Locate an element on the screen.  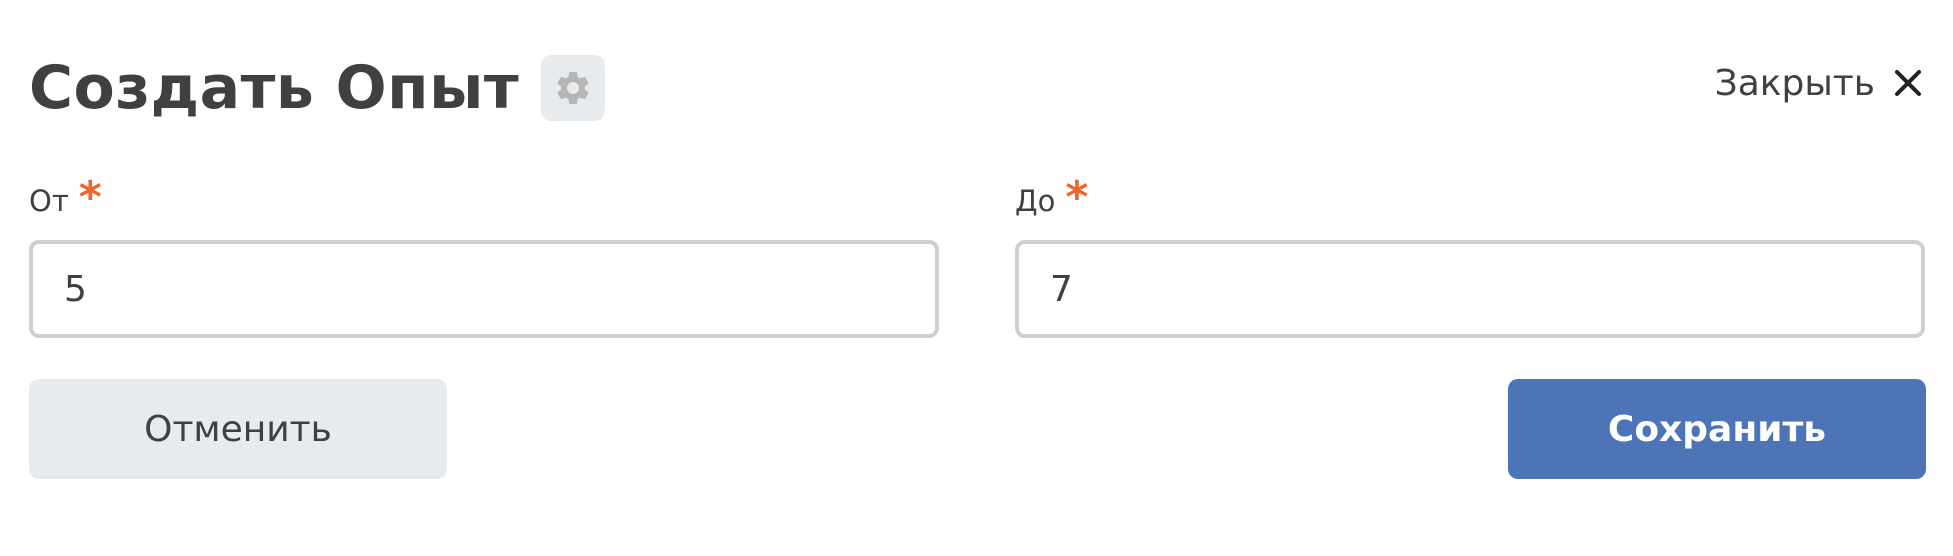
close-icon is located at coordinates (1908, 83).